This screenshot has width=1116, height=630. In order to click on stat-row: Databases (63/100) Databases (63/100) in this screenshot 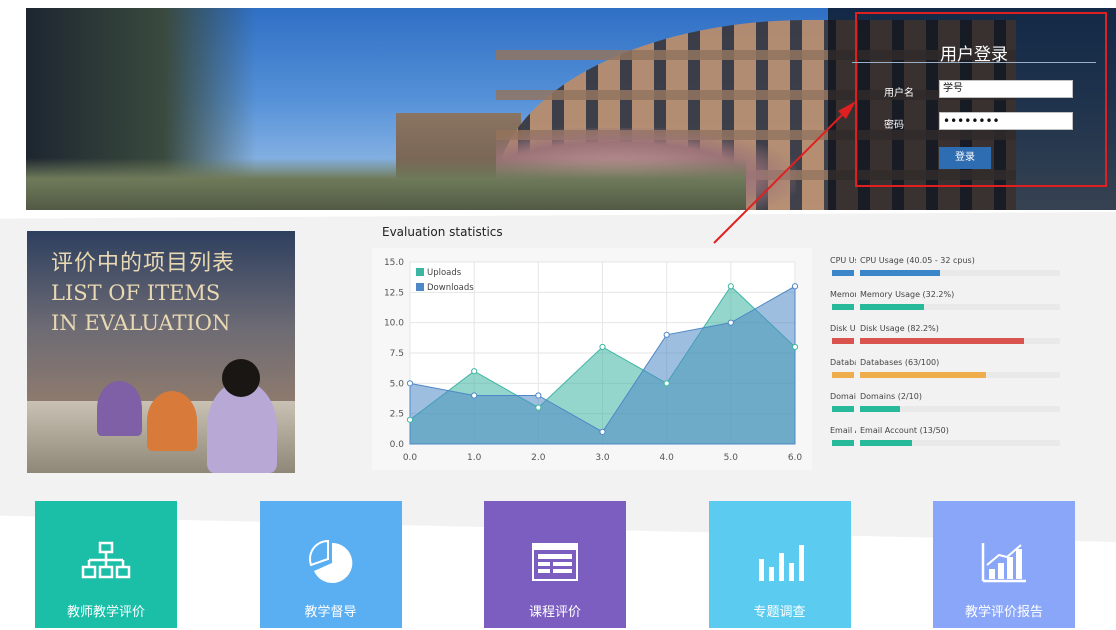, I will do `click(961, 365)`.